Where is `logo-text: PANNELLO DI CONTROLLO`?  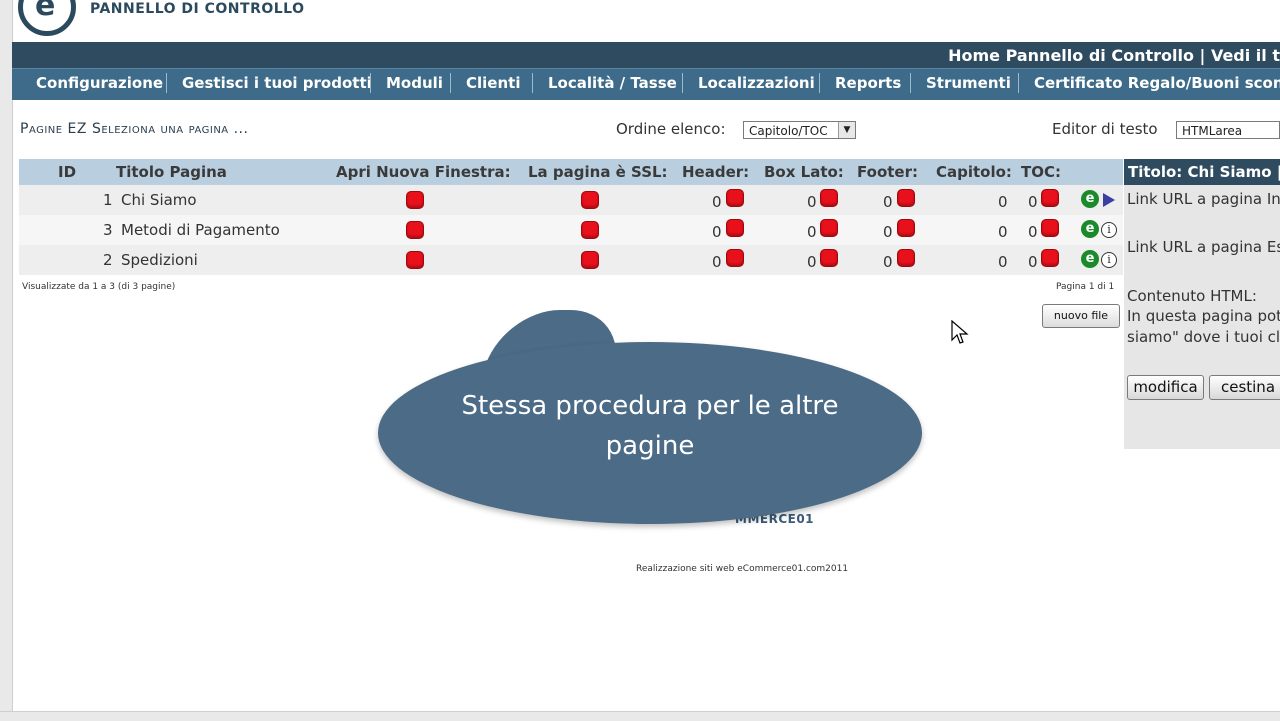 logo-text: PANNELLO DI CONTROLLO is located at coordinates (197, 9).